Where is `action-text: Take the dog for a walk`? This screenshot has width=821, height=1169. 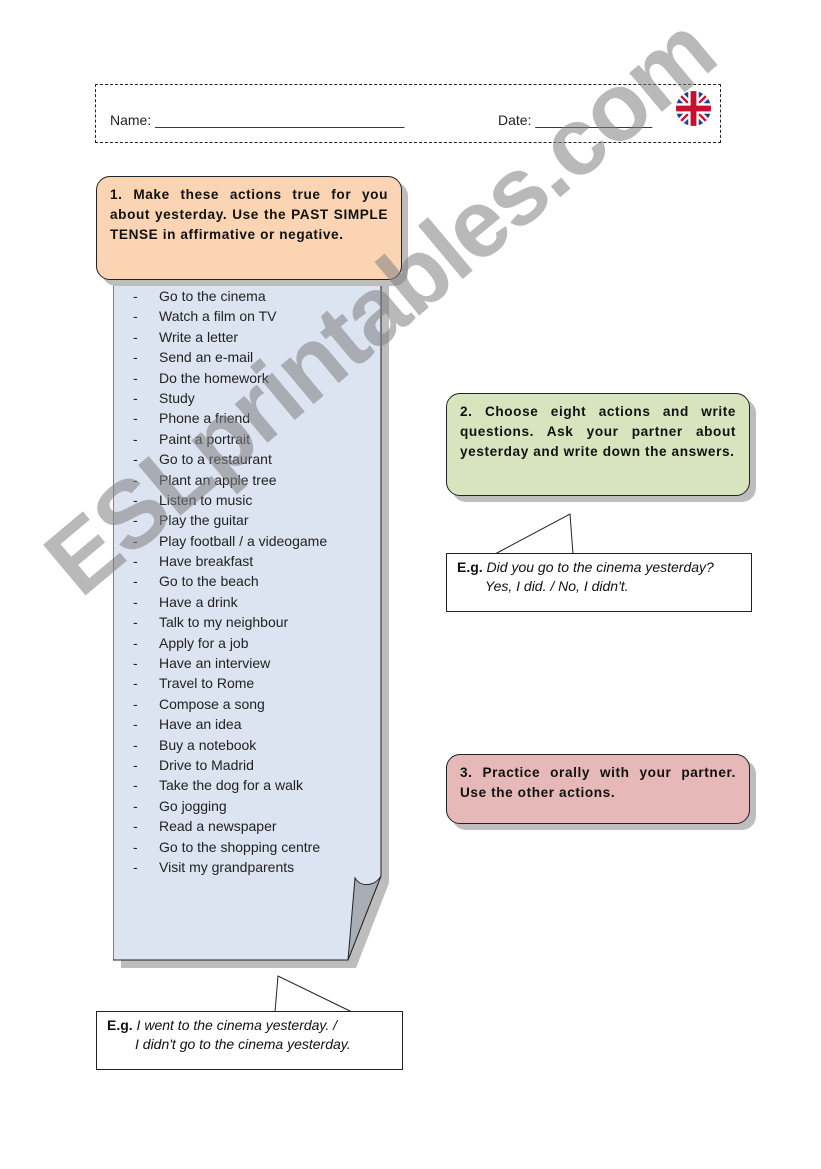
action-text: Take the dog for a walk is located at coordinates (231, 785).